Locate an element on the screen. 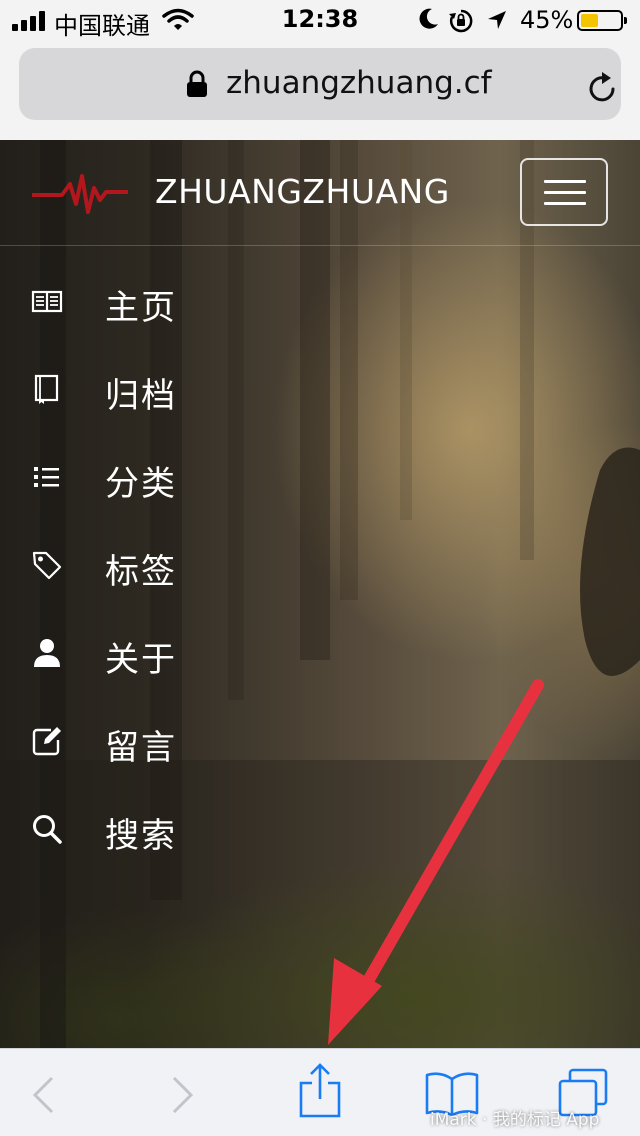 This screenshot has height=1136, width=640. archive-book-icon is located at coordinates (46, 389).